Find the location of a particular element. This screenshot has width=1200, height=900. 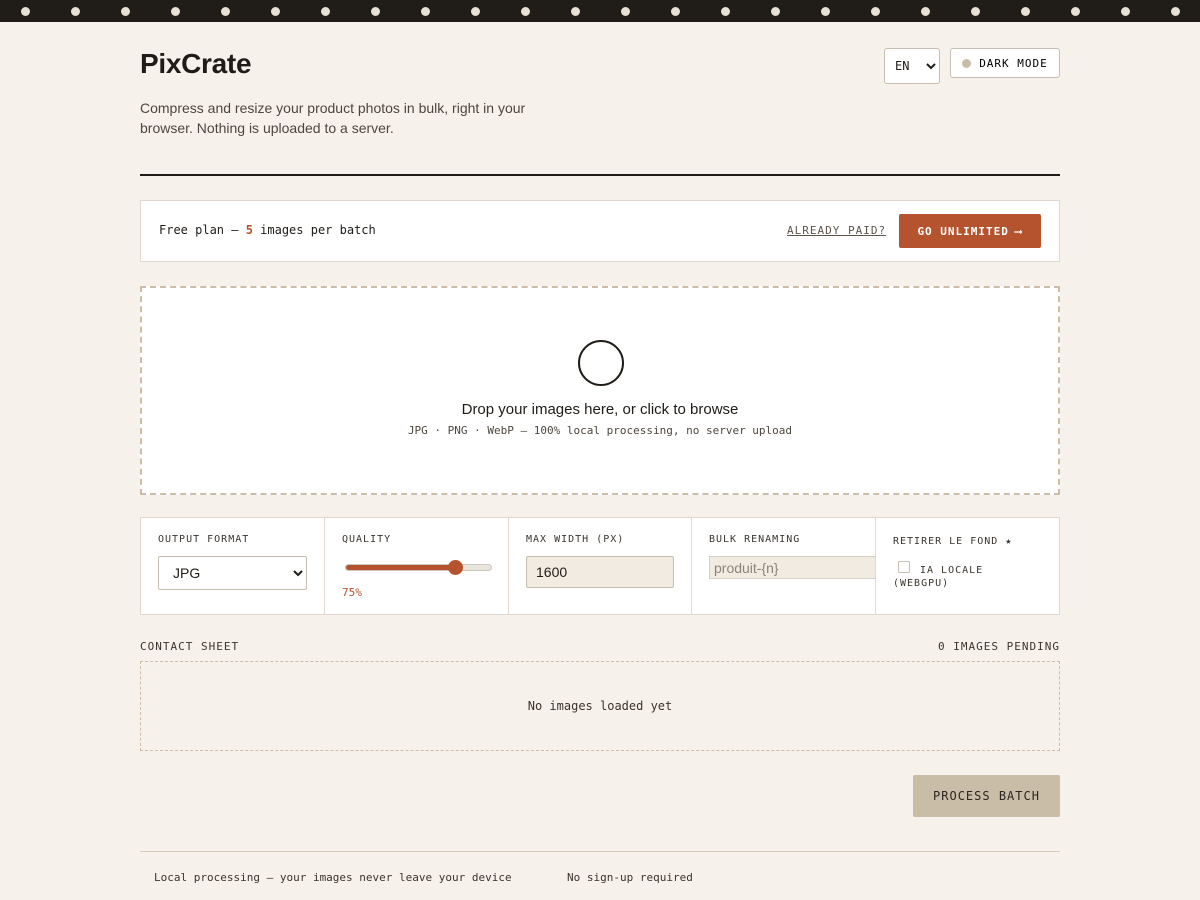

format-label: OUTPUT FORMAT is located at coordinates (204, 539).